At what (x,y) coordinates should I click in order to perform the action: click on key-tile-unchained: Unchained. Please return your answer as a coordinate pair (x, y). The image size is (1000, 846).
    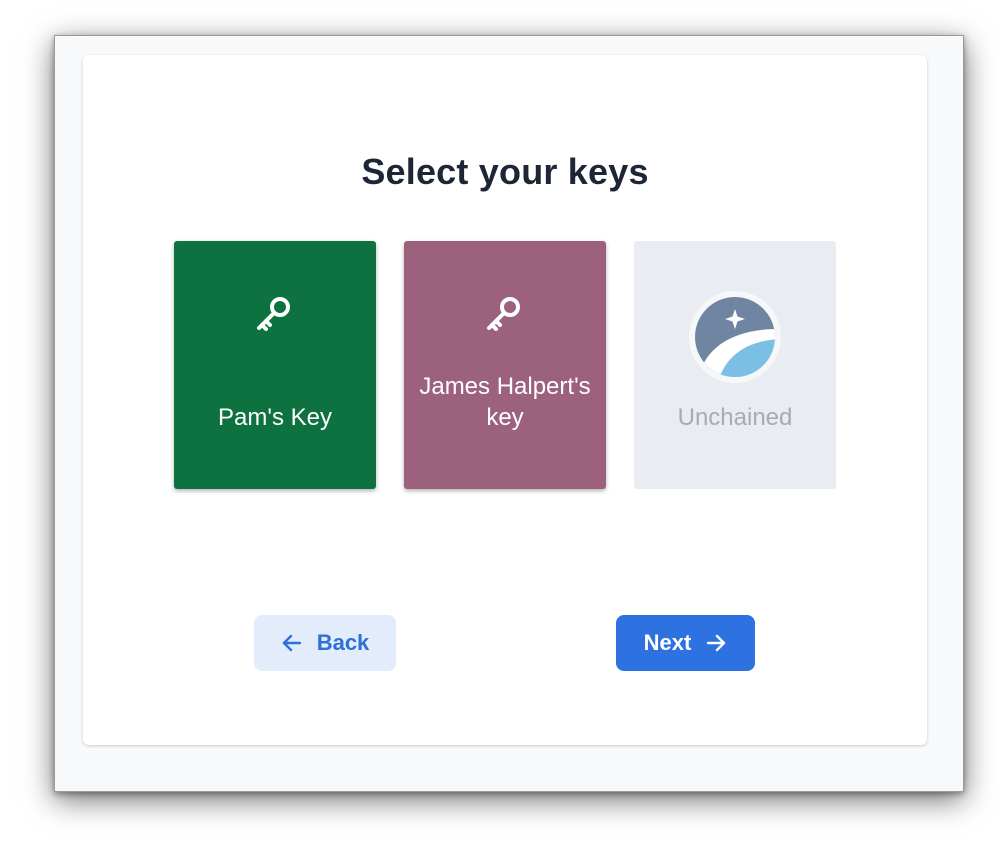
    Looking at the image, I should click on (735, 365).